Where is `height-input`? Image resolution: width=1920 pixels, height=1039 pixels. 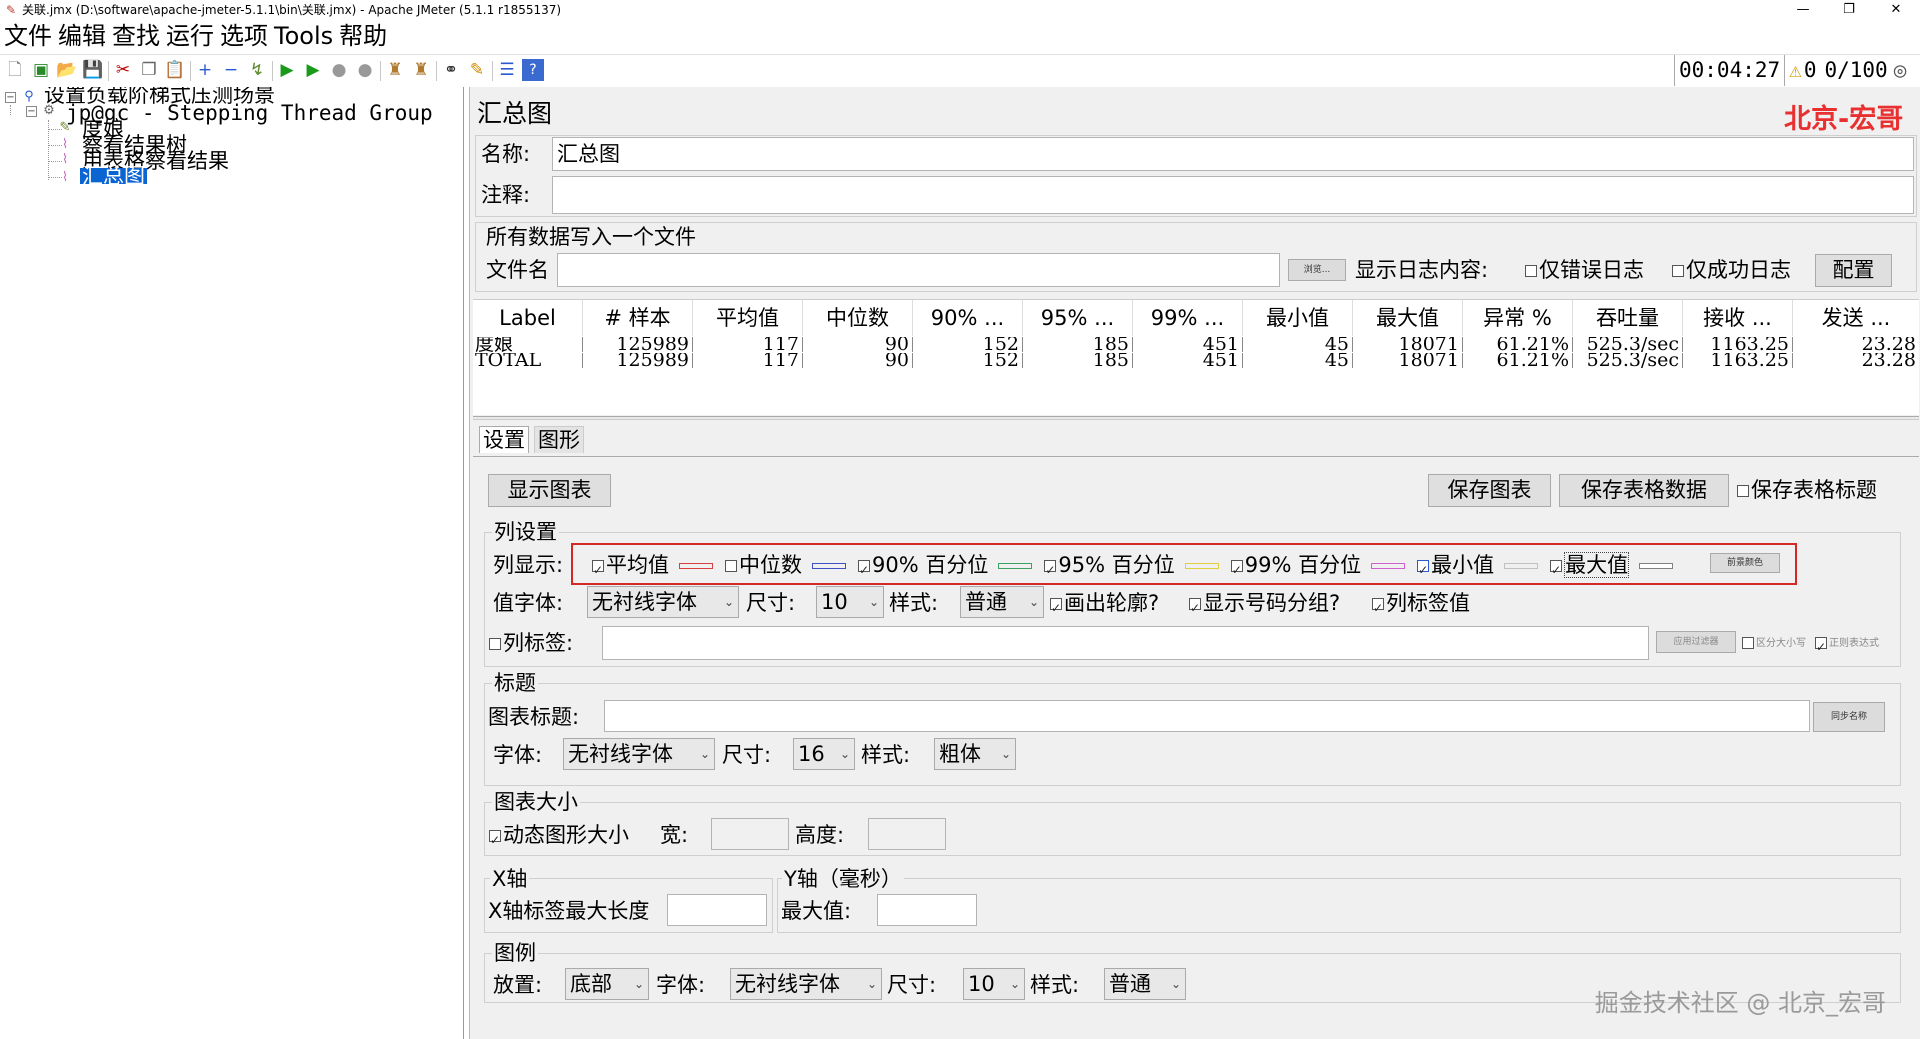
height-input is located at coordinates (907, 834).